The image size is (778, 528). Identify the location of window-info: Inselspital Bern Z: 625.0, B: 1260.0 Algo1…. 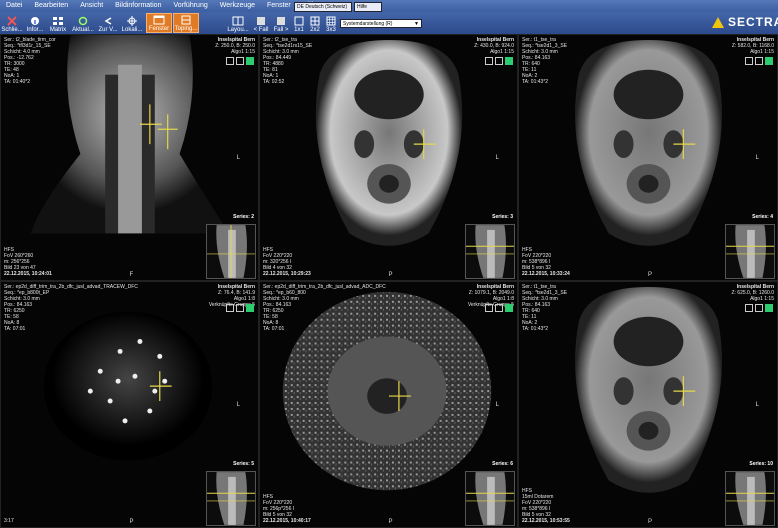
(752, 293).